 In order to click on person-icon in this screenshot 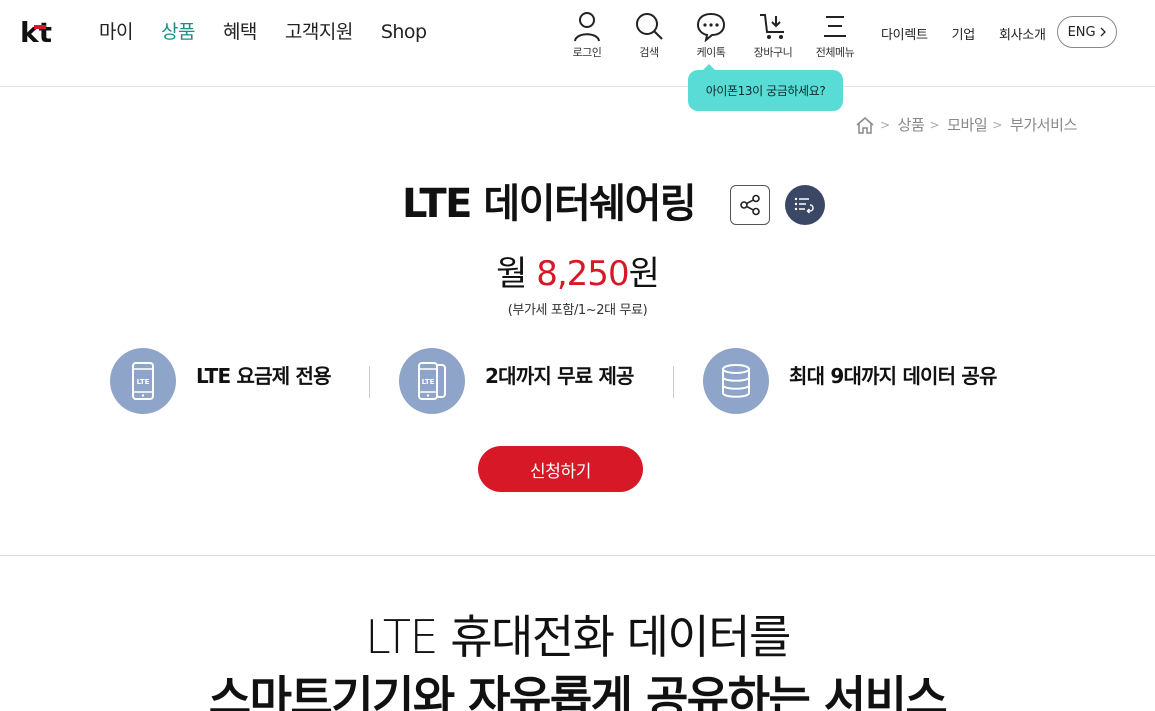, I will do `click(587, 27)`.